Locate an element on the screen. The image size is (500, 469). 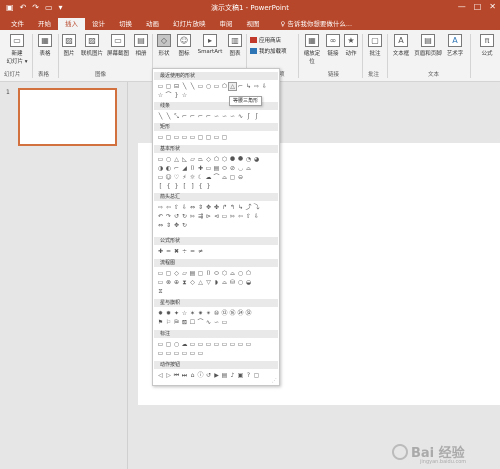
shape-item: ⊲ is located at coordinates (216, 216).